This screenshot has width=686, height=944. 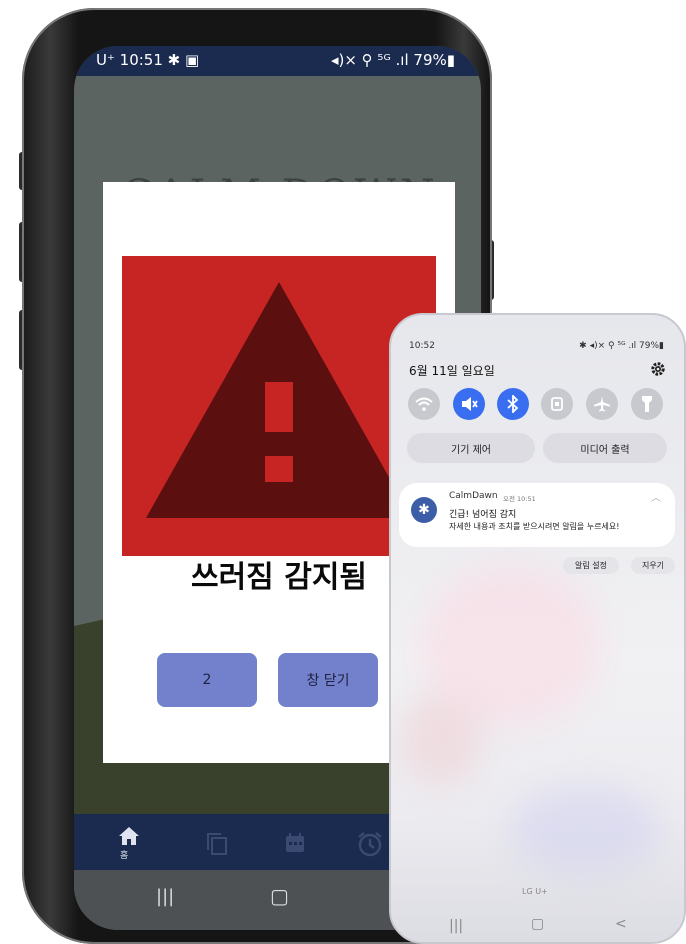 I want to click on notification-app-name: CalmDawn, so click(x=473, y=496).